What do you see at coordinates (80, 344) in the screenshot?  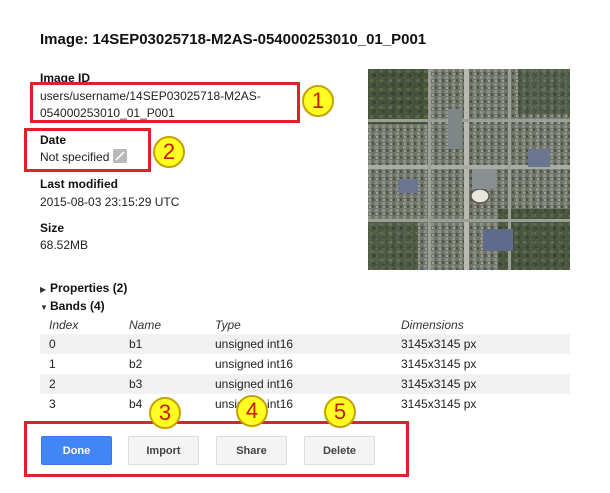 I see `band-index: 0` at bounding box center [80, 344].